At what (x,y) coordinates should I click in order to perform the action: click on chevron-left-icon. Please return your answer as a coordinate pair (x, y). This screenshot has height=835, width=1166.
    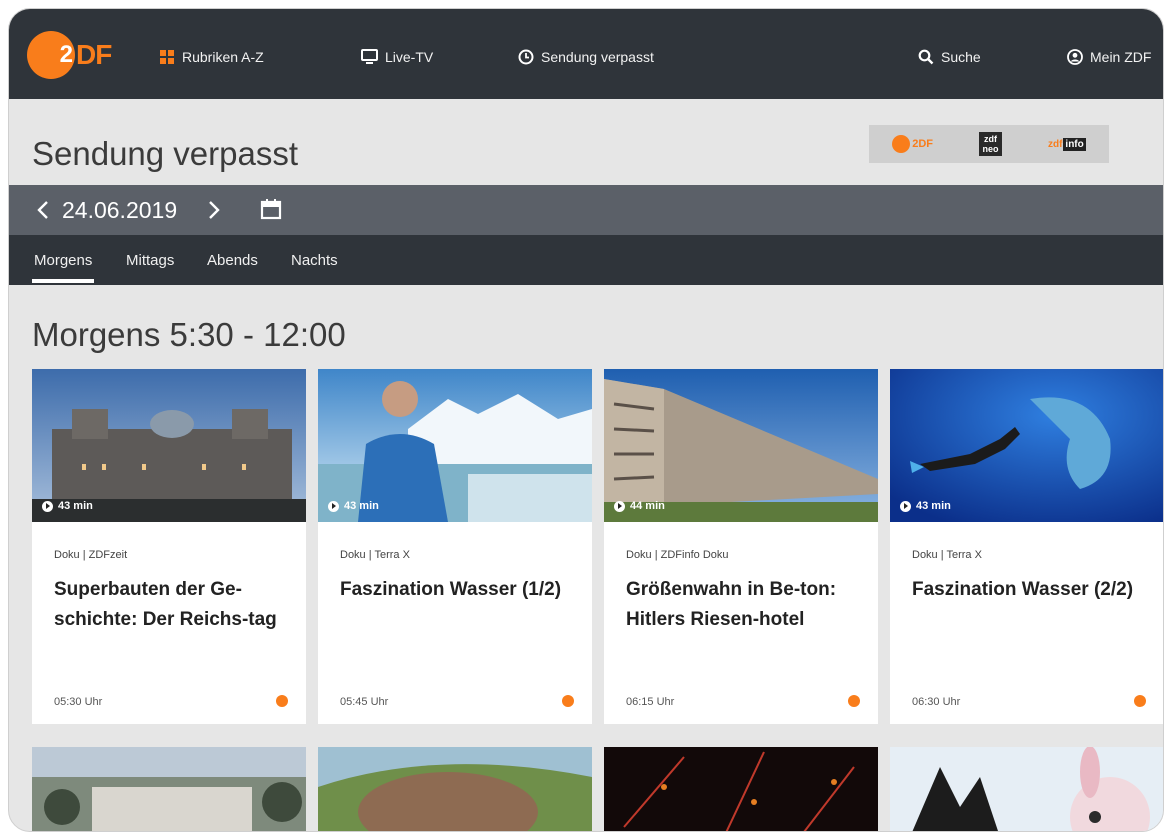
    Looking at the image, I should click on (43, 210).